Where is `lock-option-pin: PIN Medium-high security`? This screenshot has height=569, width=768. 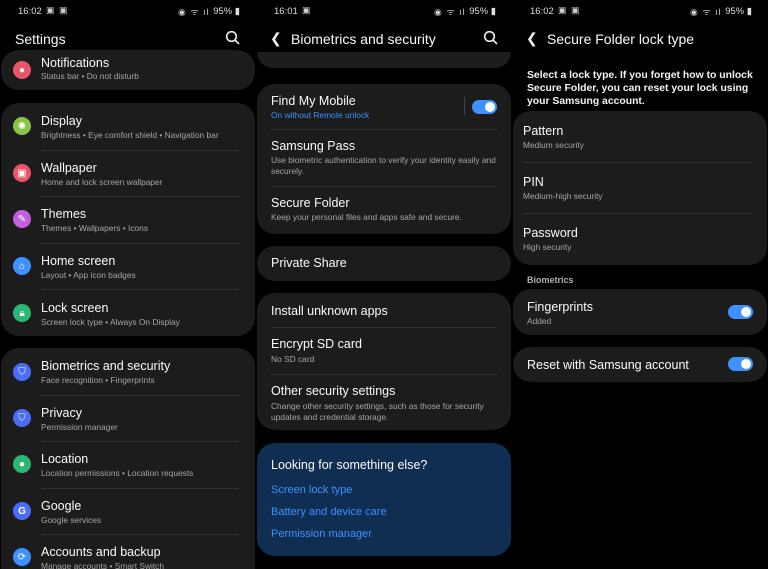
lock-option-pin: PIN Medium-high security is located at coordinates (640, 187).